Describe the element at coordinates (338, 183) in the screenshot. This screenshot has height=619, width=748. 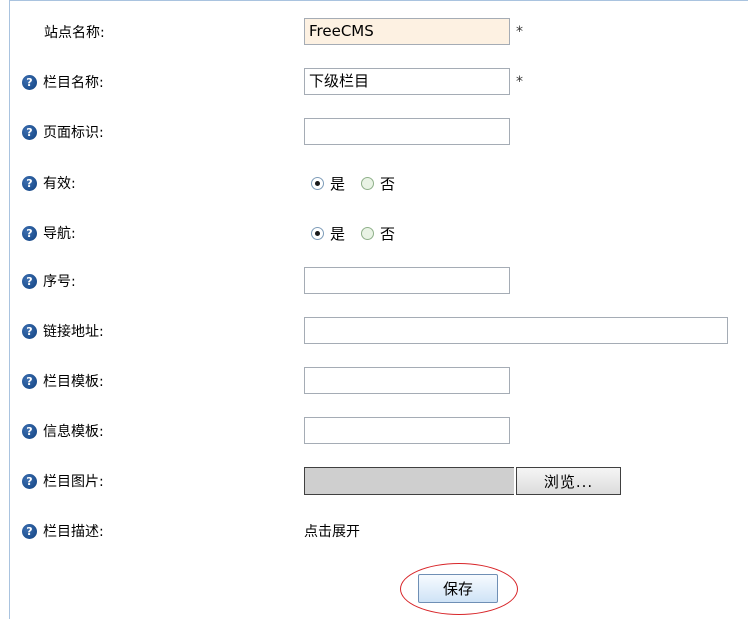
I see `valid-yes-label: 是` at that location.